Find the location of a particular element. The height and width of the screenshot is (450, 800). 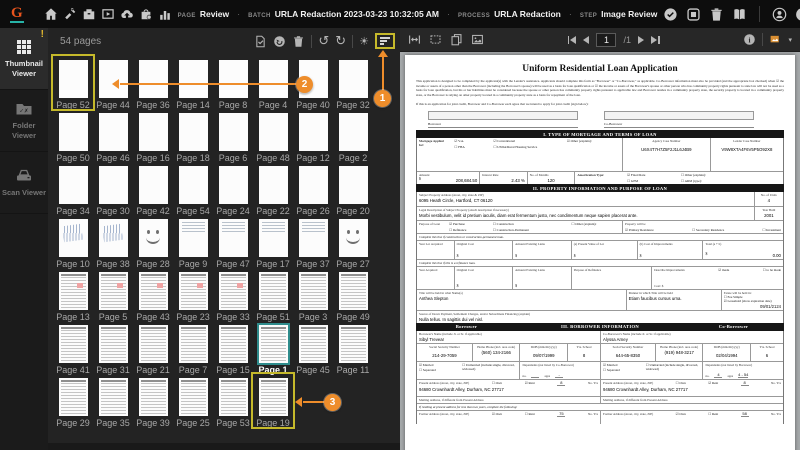

thumbnail-page-4: Page 4 is located at coordinates (273, 83).